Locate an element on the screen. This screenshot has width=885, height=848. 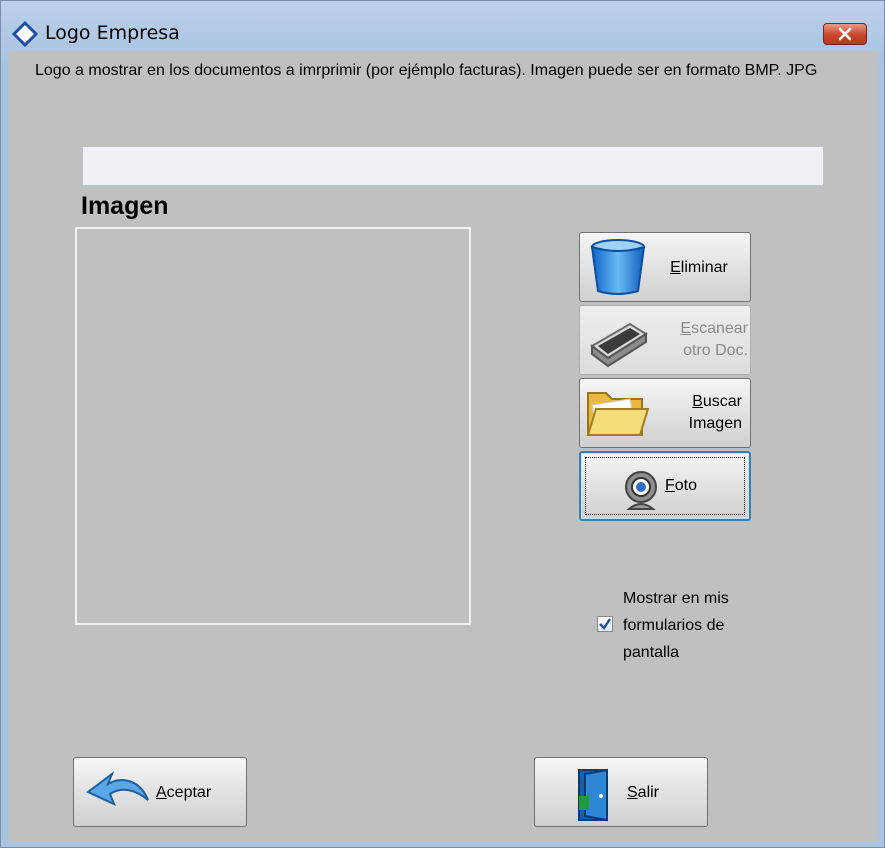
trash-bin-icon is located at coordinates (618, 269).